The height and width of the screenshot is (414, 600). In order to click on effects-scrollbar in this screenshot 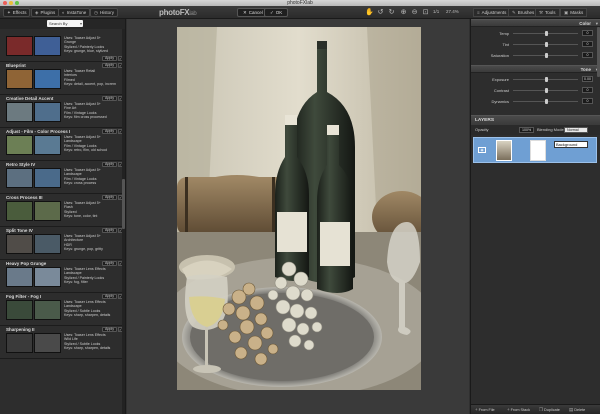, I will do `click(123, 221)`.